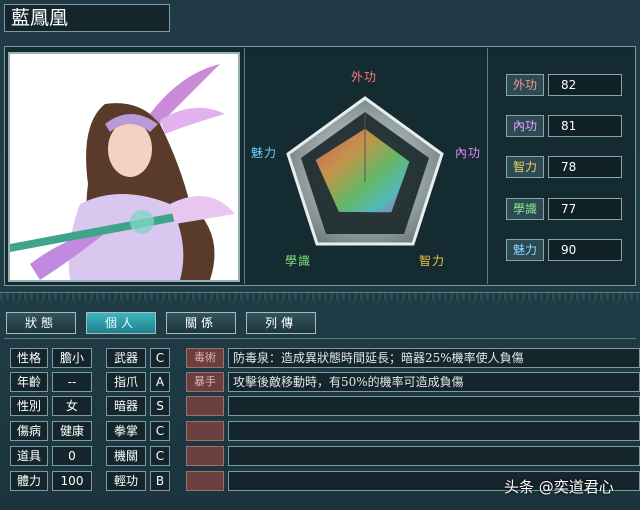  What do you see at coordinates (585, 167) in the screenshot?
I see `stat-value: 78` at bounding box center [585, 167].